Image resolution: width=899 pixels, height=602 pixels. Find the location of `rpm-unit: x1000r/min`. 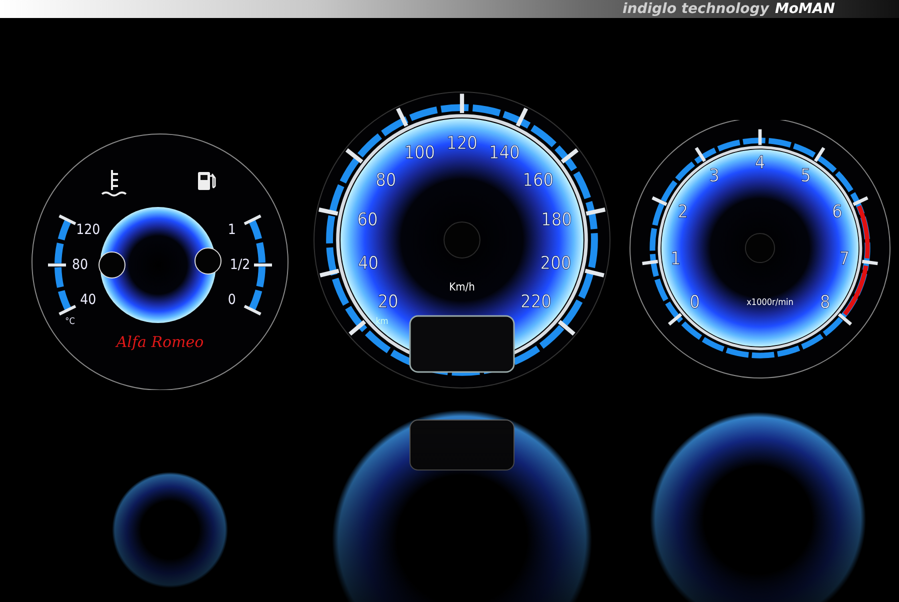

rpm-unit: x1000r/min is located at coordinates (770, 303).